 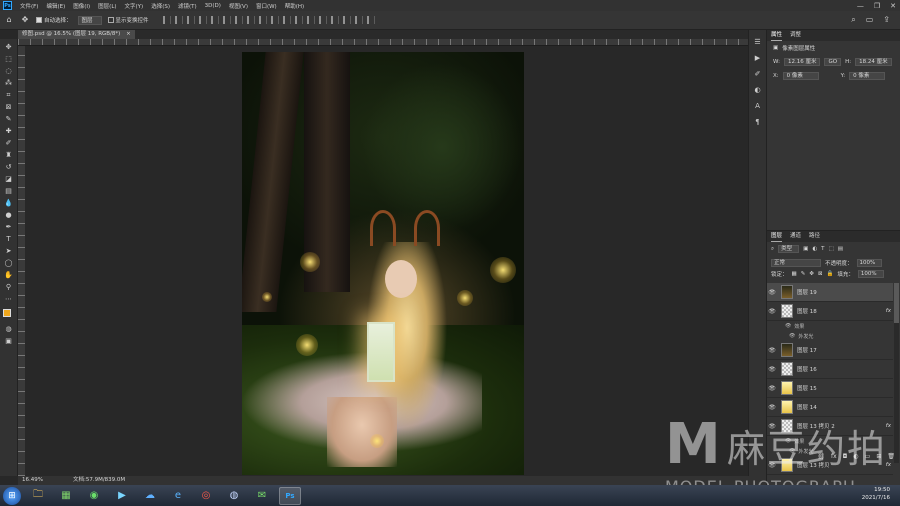 I want to click on filter-type-icon: T, so click(x=822, y=249).